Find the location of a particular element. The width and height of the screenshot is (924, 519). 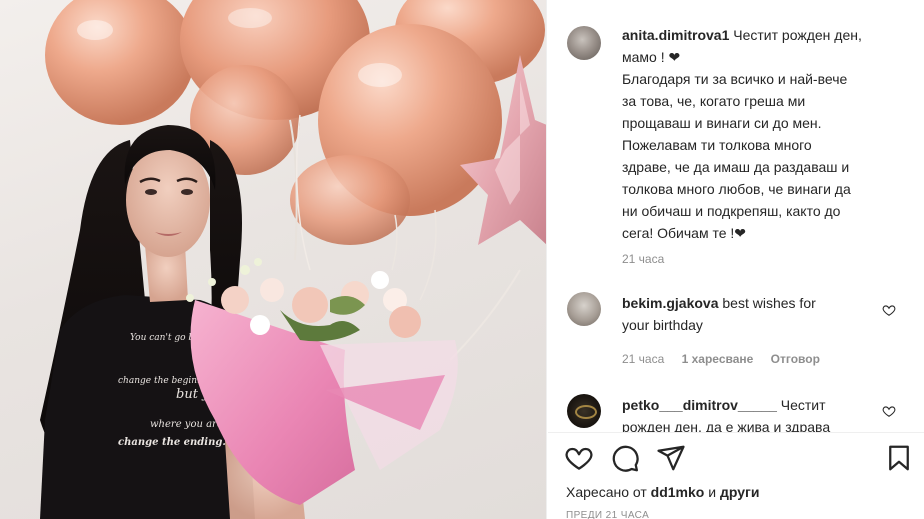

liked-by-user: dd1mko is located at coordinates (678, 492).